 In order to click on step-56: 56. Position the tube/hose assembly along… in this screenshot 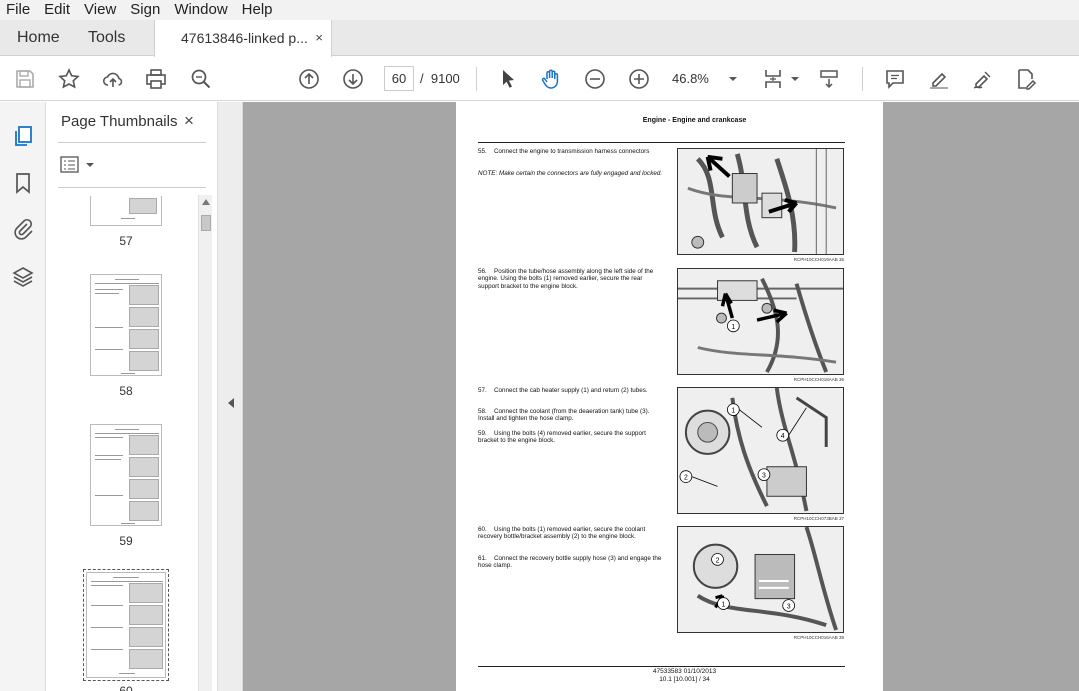, I will do `click(566, 279)`.